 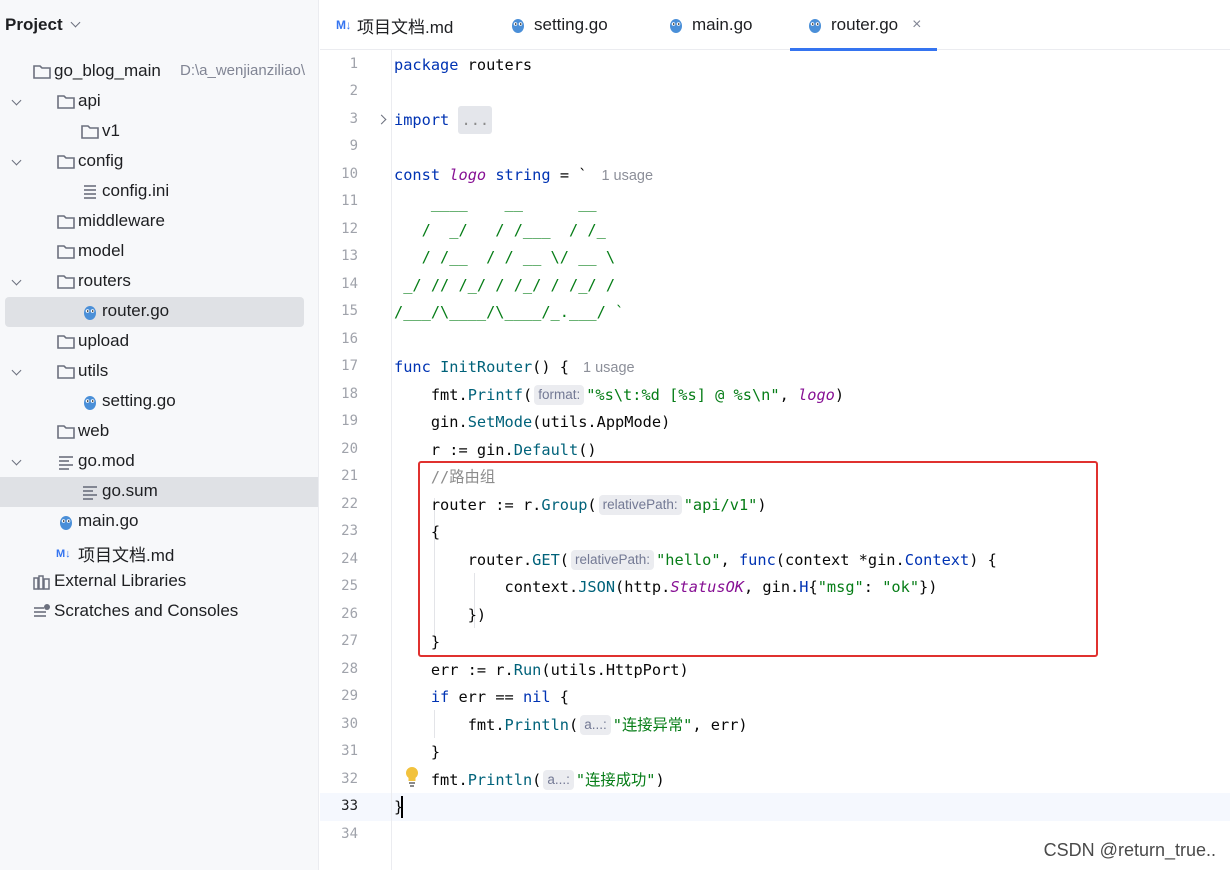 What do you see at coordinates (159, 612) in the screenshot?
I see `tree-item-scratches-and-consoles: Scratches and Consoles` at bounding box center [159, 612].